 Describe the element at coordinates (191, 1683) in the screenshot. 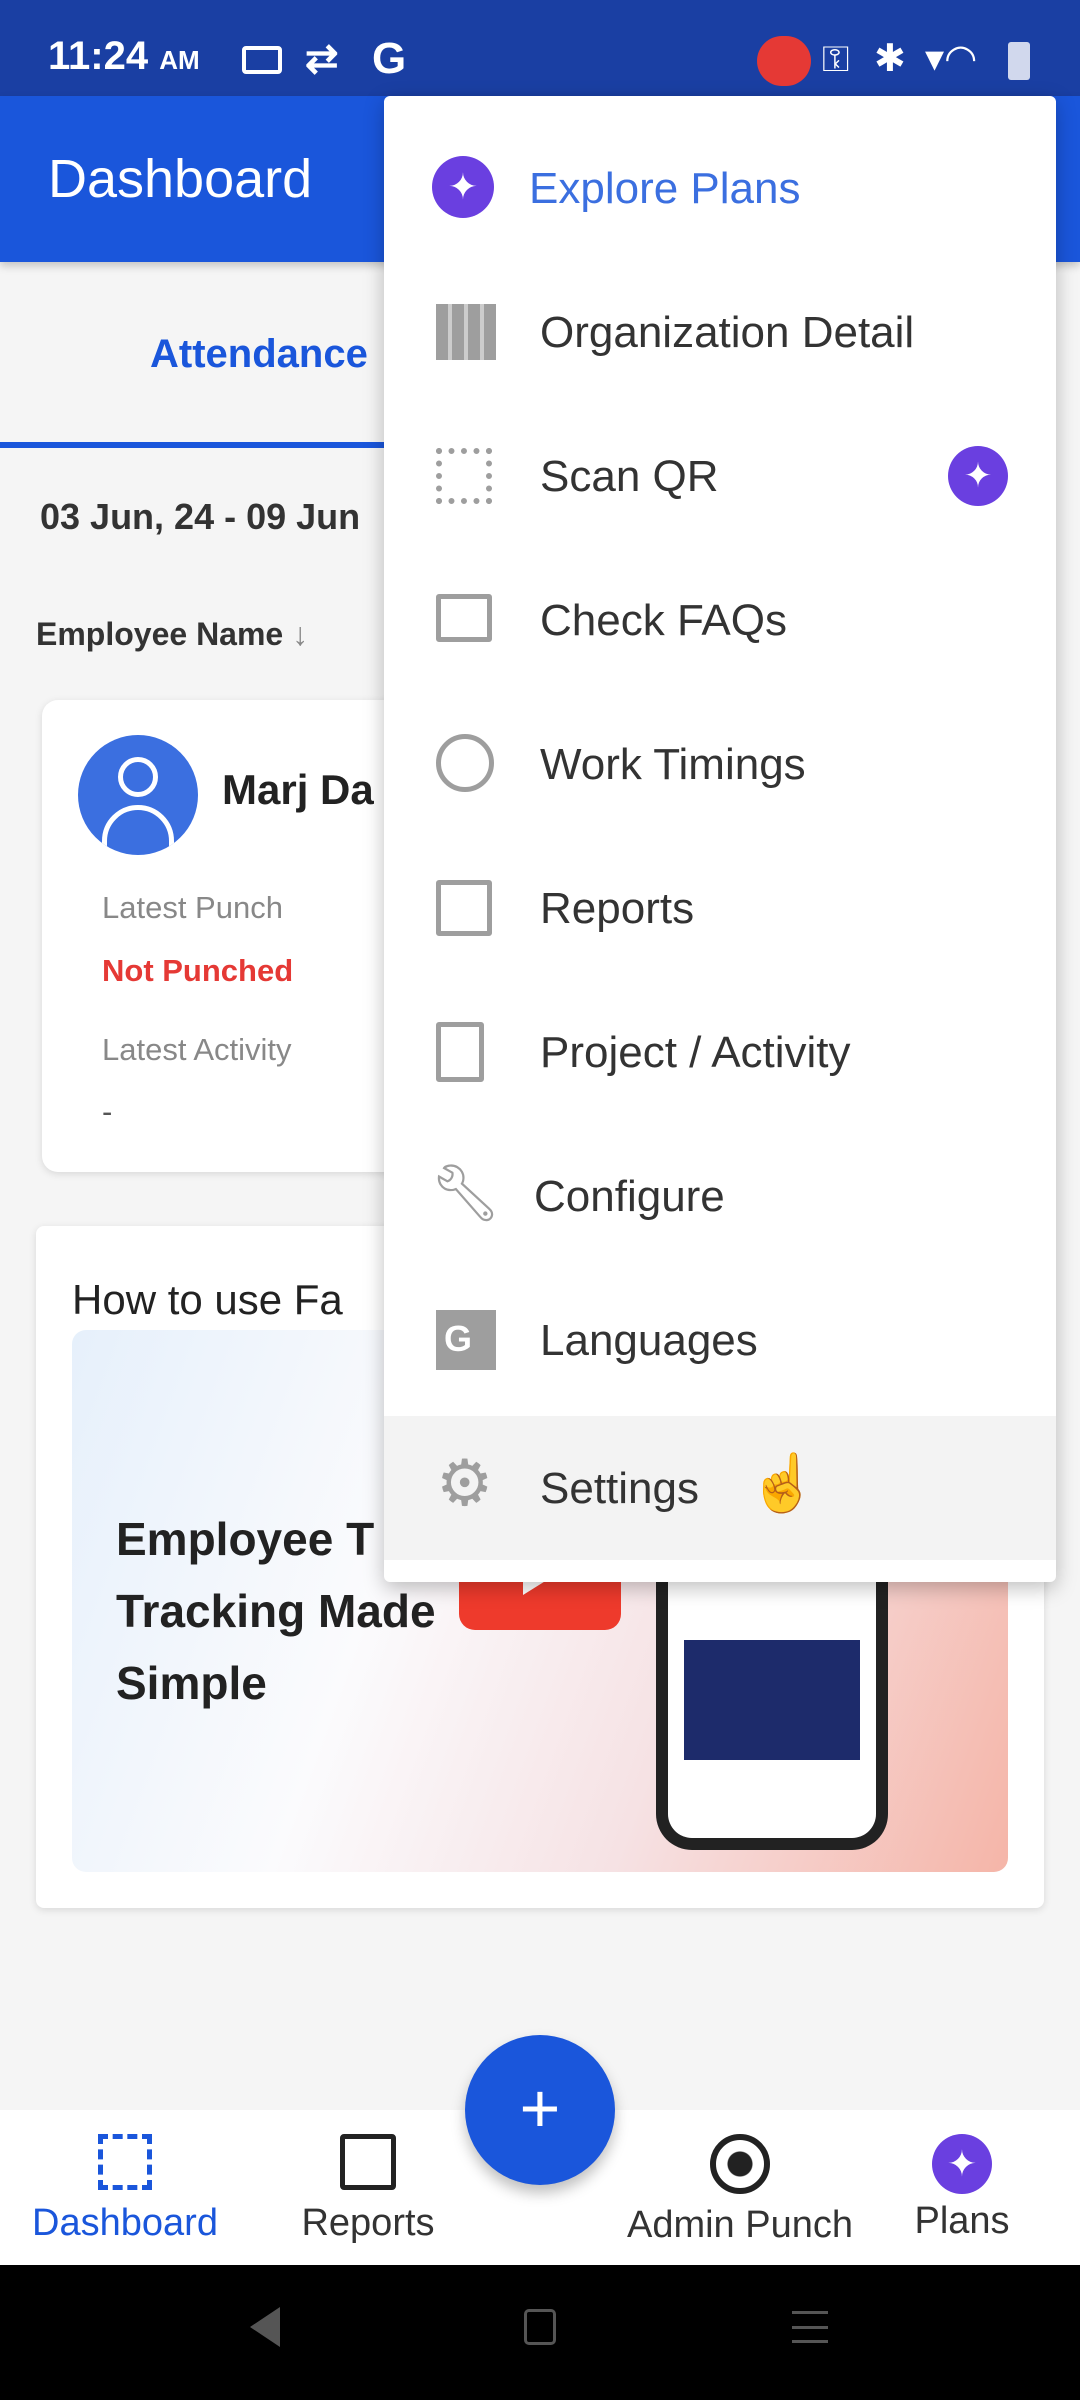

I see `thumb-text: Simple` at that location.